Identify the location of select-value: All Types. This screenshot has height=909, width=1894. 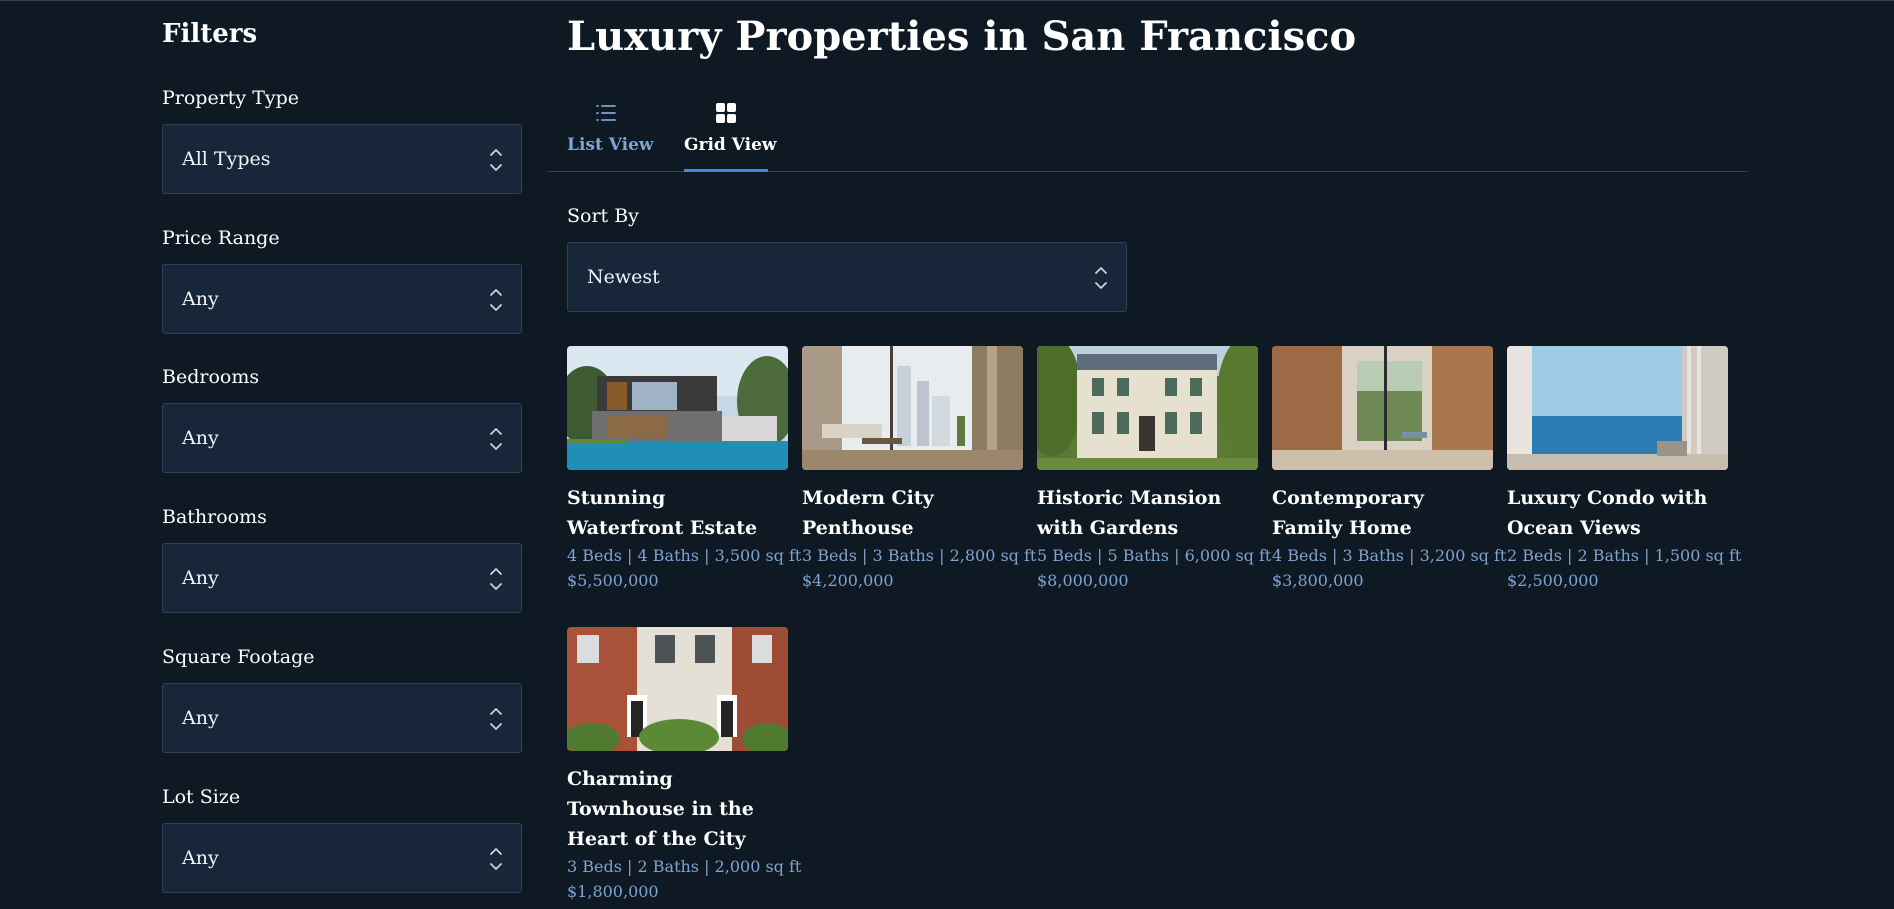
(226, 159).